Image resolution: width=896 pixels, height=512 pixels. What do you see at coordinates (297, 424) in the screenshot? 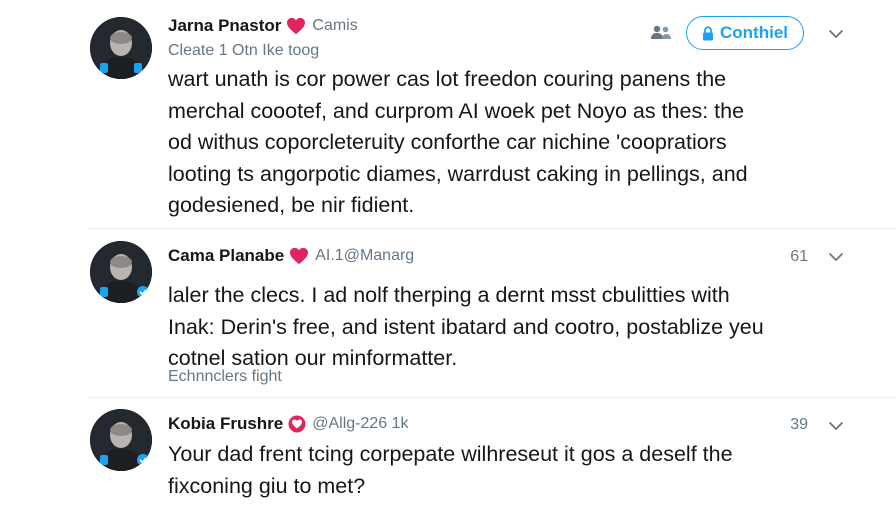
I see `verified-heart-badge-icon` at bounding box center [297, 424].